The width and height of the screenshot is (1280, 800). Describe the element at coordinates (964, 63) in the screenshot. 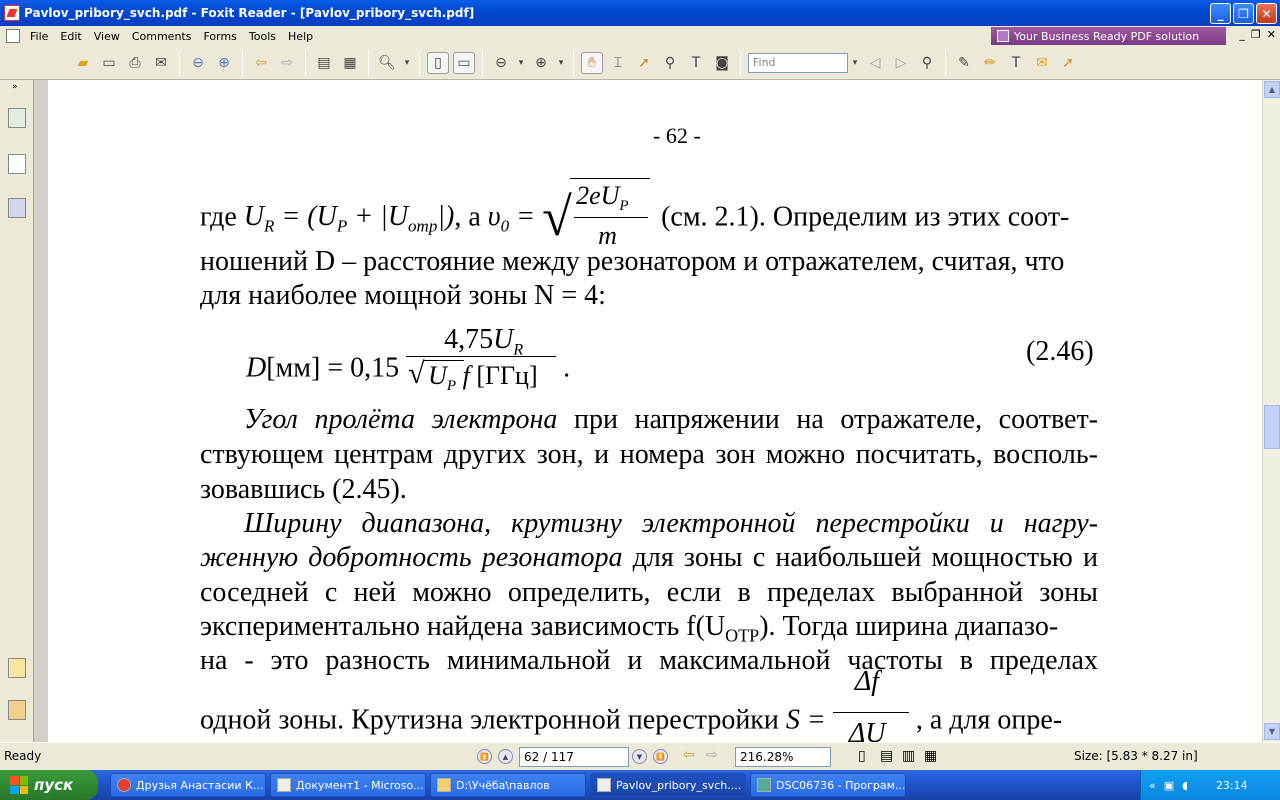

I see `annotation-icon: ✎` at that location.